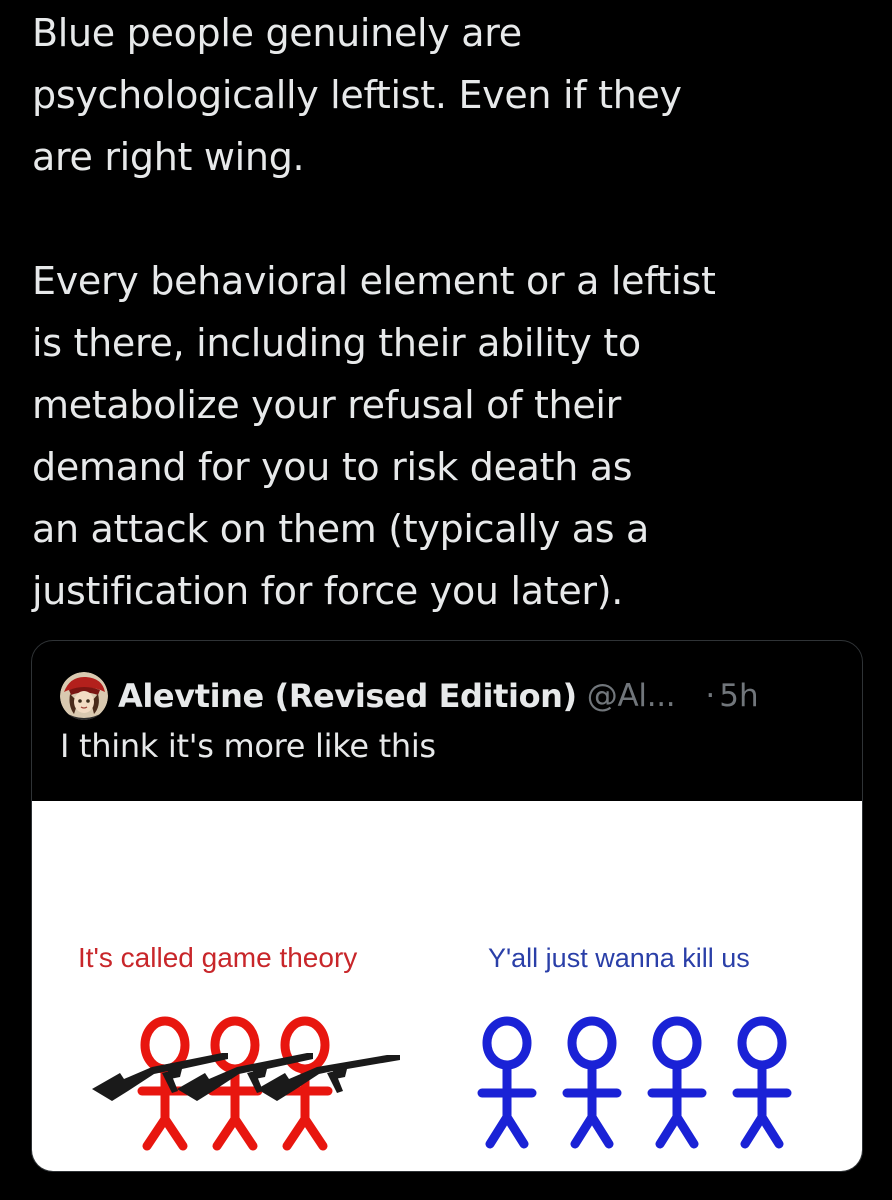  I want to click on quoted-tweet-header: Alevtine (Revised Edition) @Al... · 5h, so click(409, 696).